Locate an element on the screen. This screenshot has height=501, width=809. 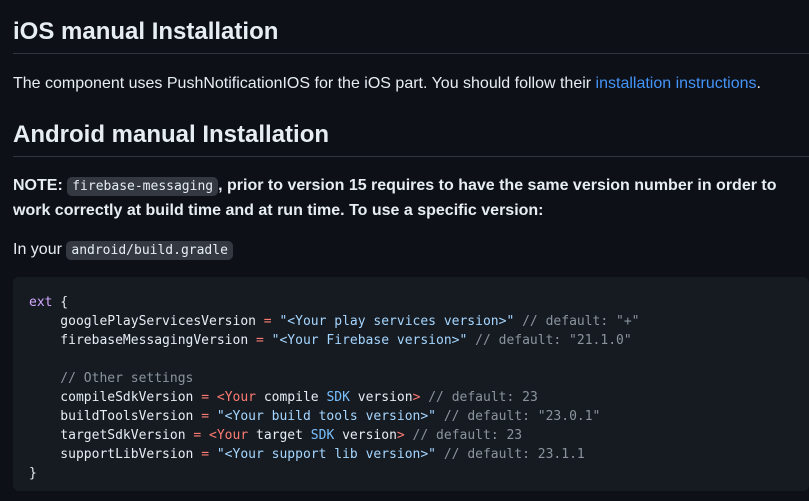
code-token: "<Your build tools version>" is located at coordinates (326, 416).